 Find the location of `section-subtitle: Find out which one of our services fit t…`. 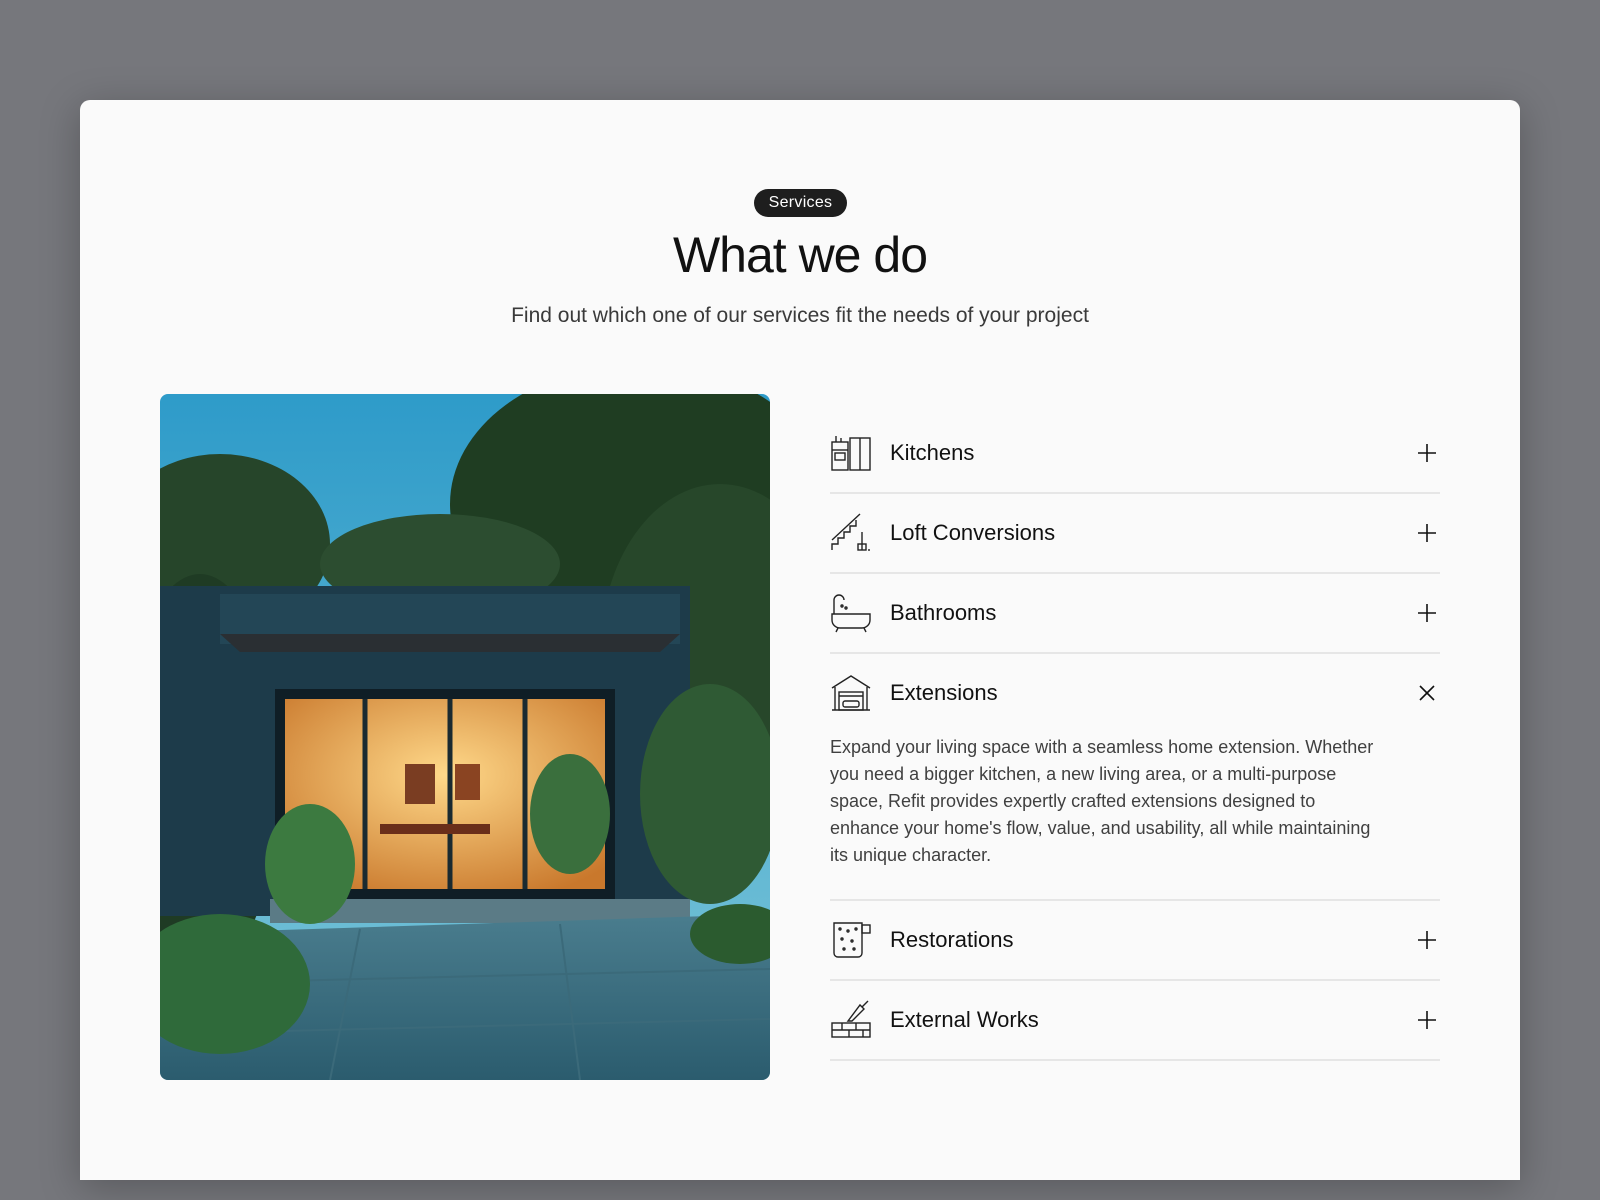

section-subtitle: Find out which one of our services fit t… is located at coordinates (800, 315).